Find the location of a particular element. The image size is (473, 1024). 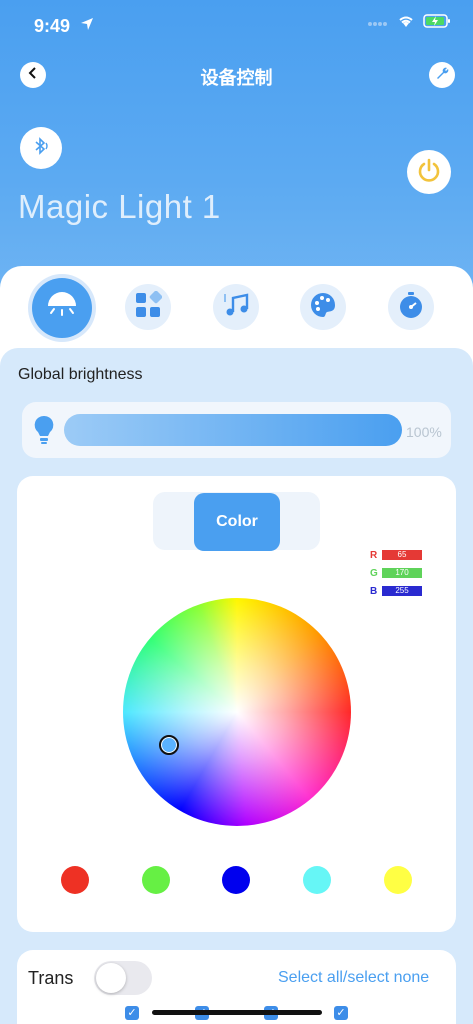

rgb-b-label: B is located at coordinates (374, 591).